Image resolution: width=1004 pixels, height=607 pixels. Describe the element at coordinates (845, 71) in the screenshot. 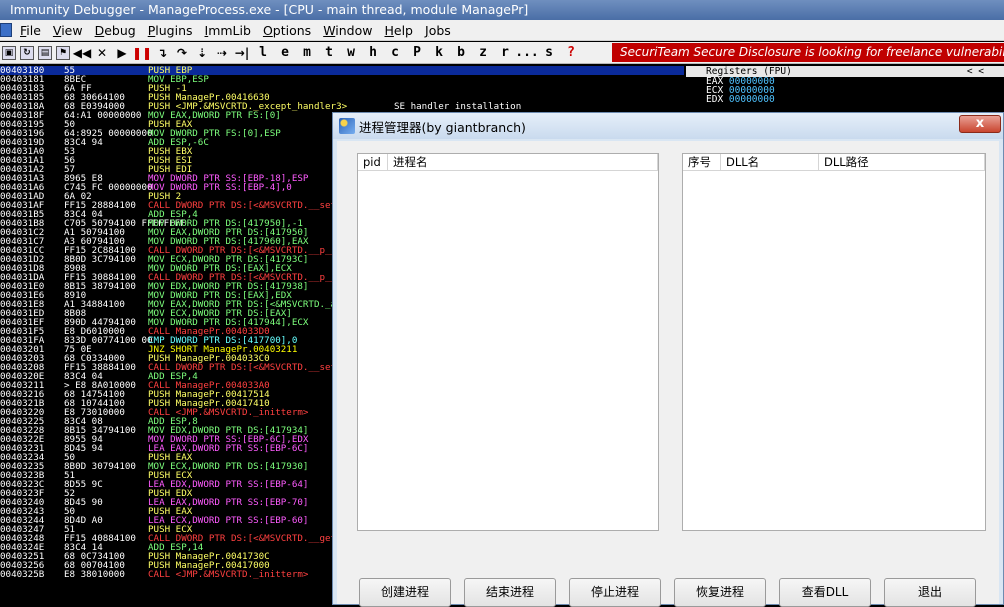

I see `registers-header: Registers (FPU) < <` at that location.